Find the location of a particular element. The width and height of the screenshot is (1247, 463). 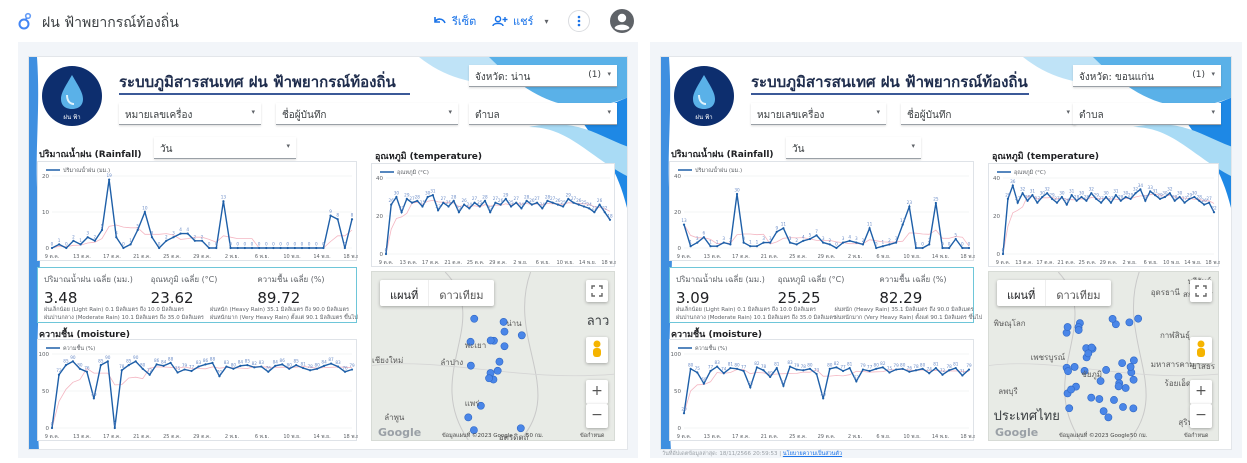

share-button: แชร์ ▾ is located at coordinates (520, 21).